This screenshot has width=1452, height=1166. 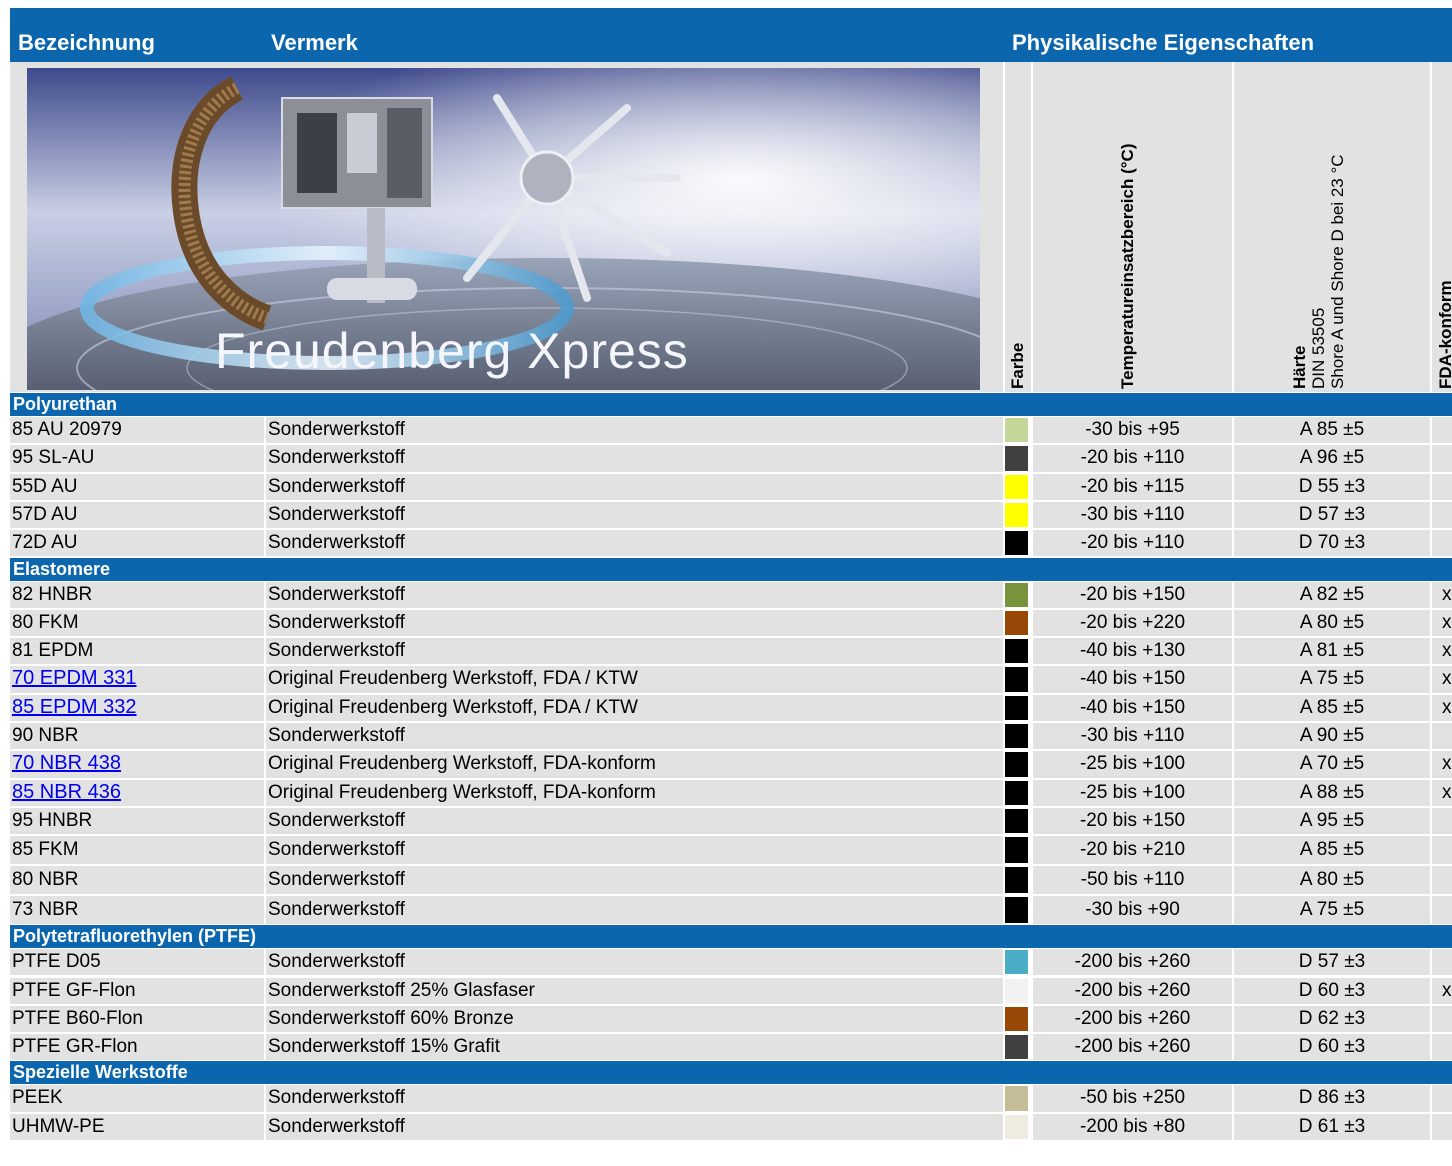 I want to click on cell-temperatur: -20 bis +210, so click(x=1132, y=850).